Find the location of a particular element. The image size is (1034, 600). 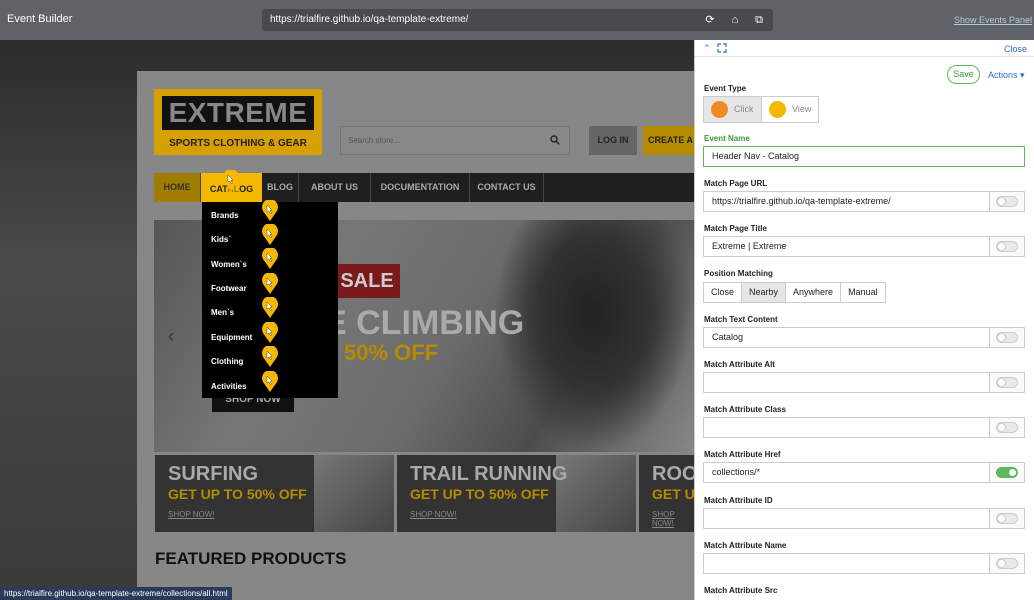

tile-surfing: SURFING GET UP TO 50% OFF SHOP NOW! is located at coordinates (274, 493).